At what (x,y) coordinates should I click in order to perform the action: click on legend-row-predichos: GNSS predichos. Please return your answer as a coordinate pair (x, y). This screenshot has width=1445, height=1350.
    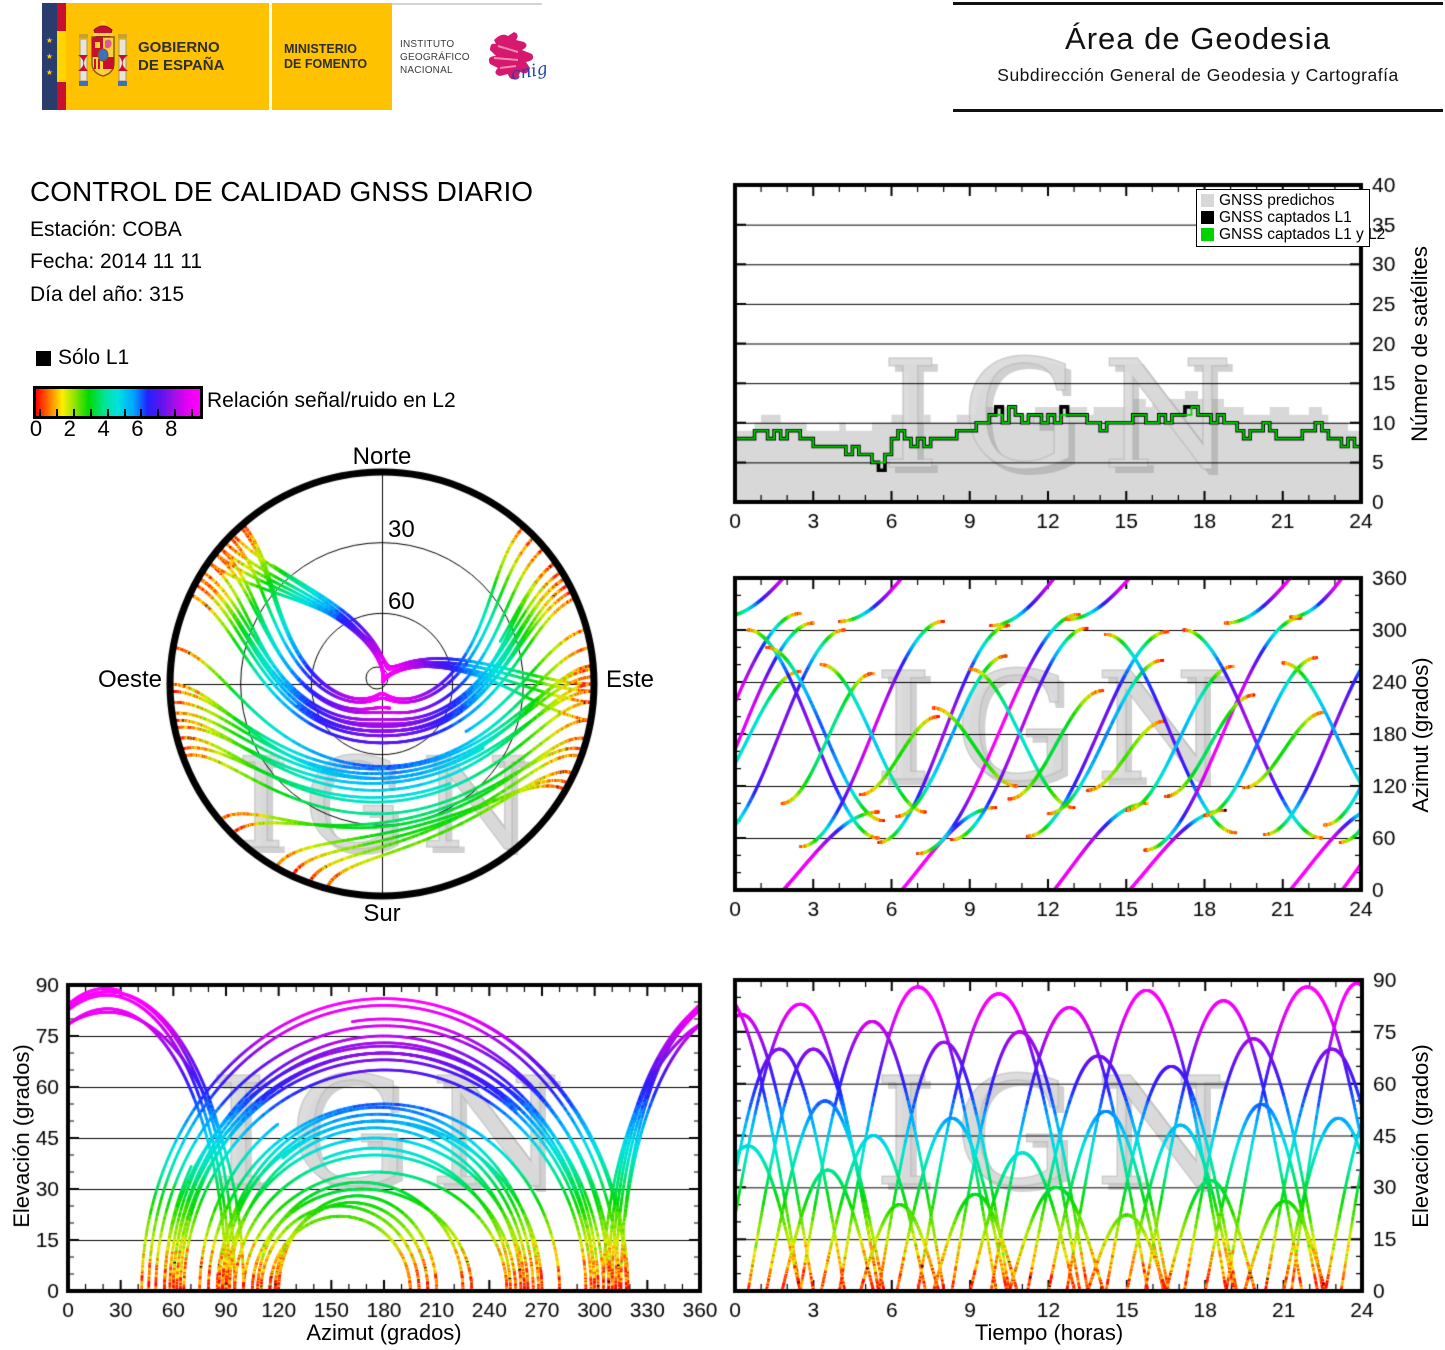
    Looking at the image, I should click on (1285, 200).